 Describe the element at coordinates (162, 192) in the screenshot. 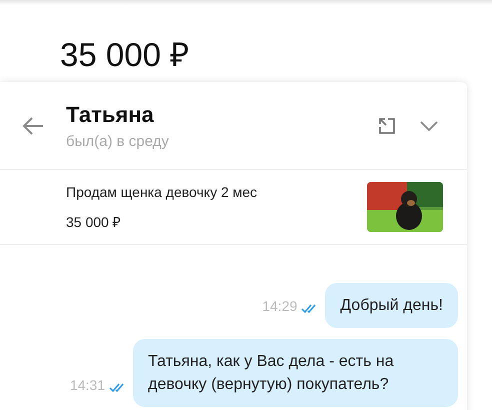

I see `listing-title: Продам щенка девочку 2 мес` at that location.